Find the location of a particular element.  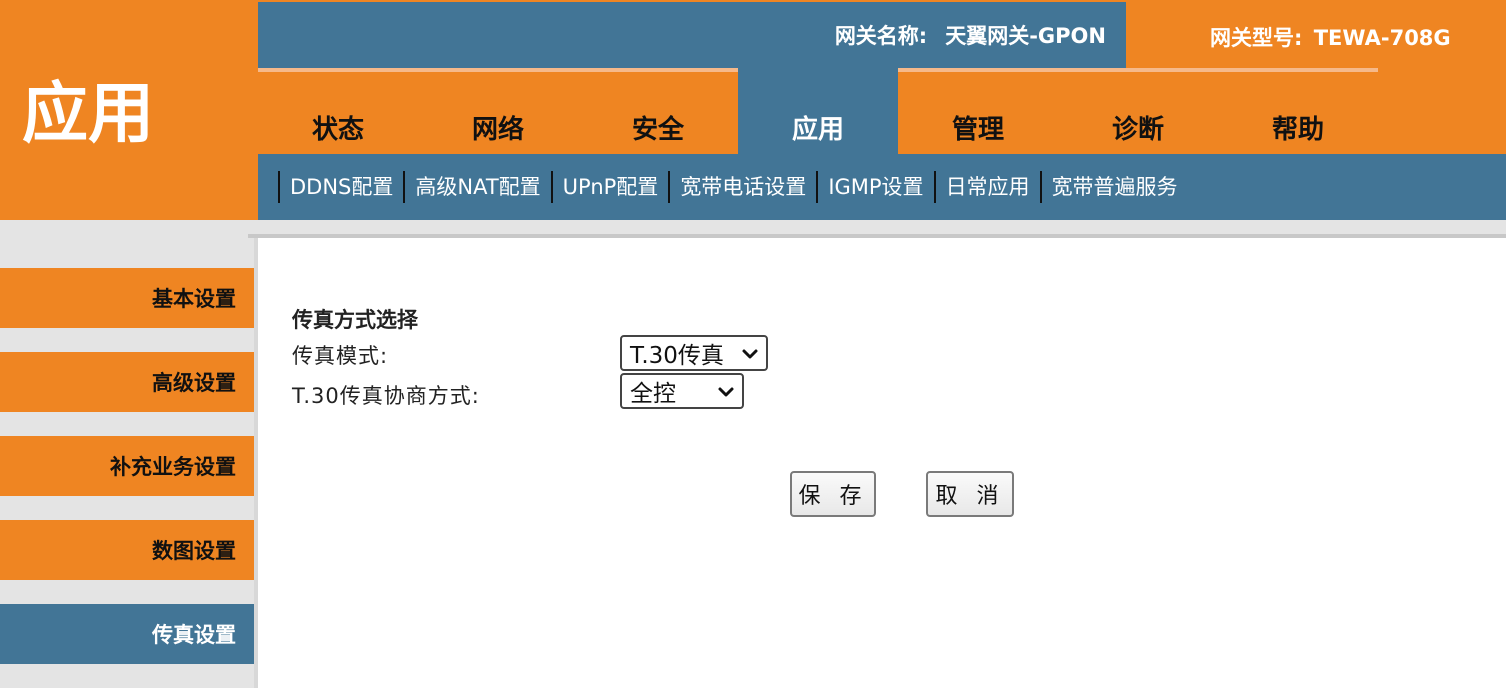

tab-network: 网络 is located at coordinates (498, 111).